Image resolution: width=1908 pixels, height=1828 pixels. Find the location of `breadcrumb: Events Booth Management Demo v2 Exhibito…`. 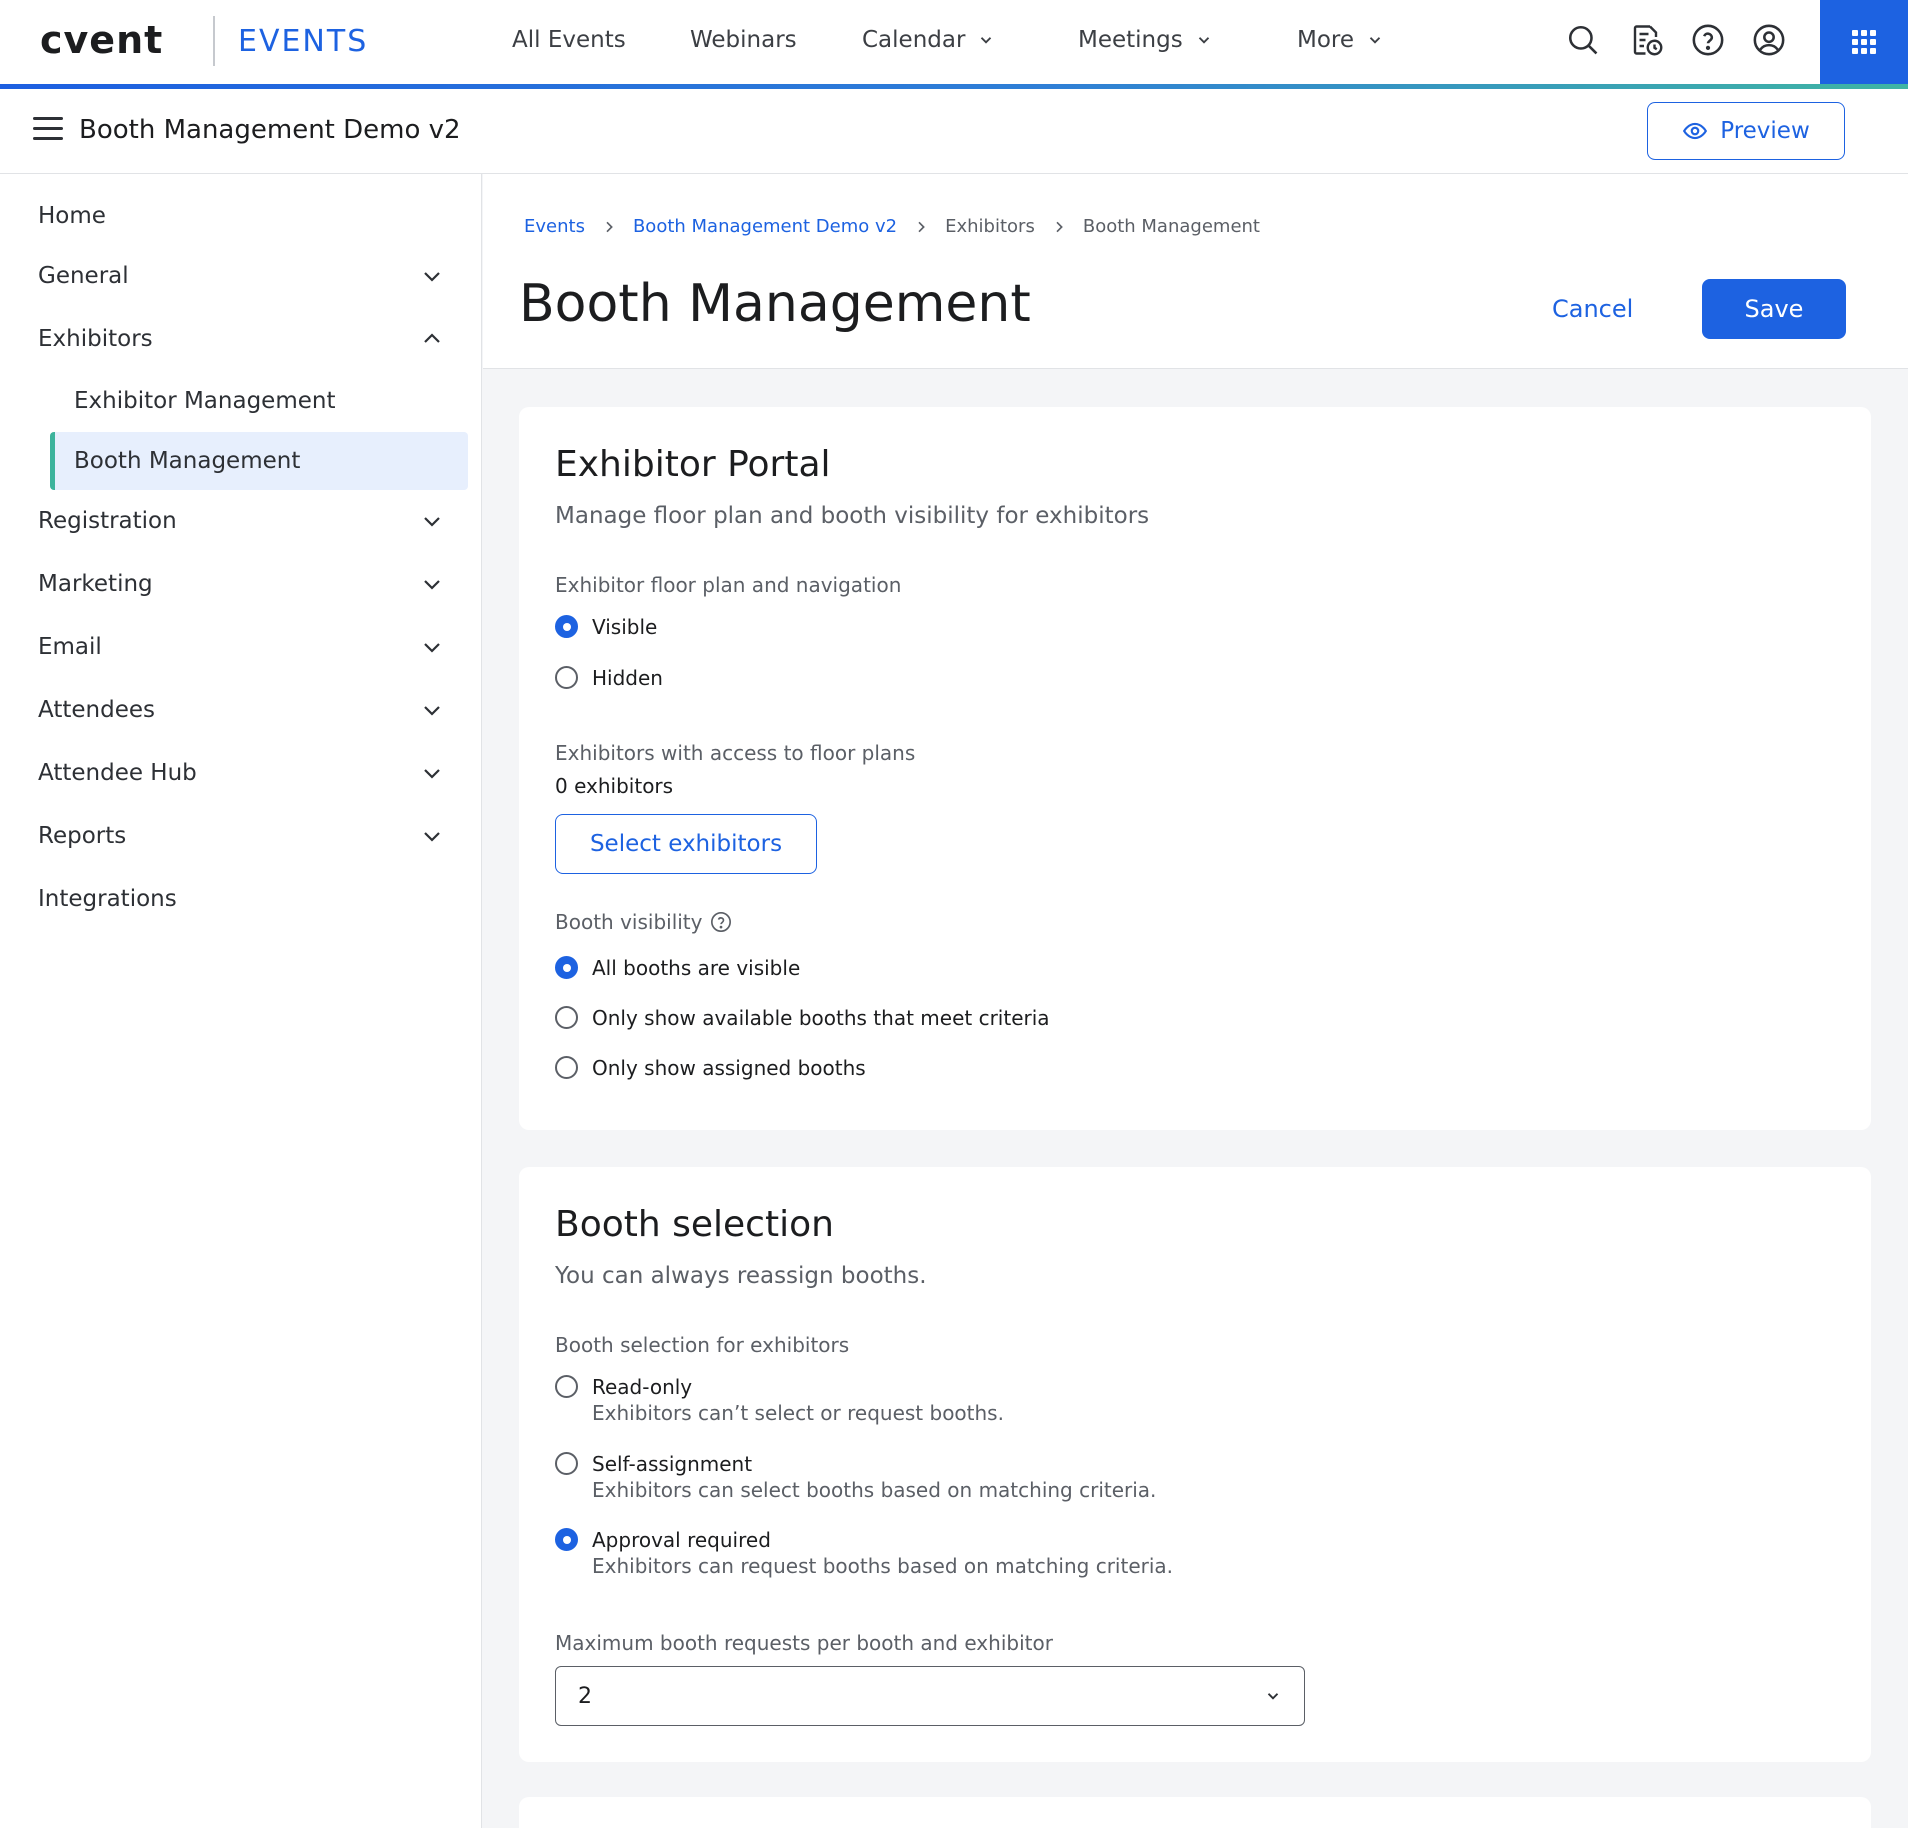

breadcrumb: Events Booth Management Demo v2 Exhibito… is located at coordinates (892, 226).